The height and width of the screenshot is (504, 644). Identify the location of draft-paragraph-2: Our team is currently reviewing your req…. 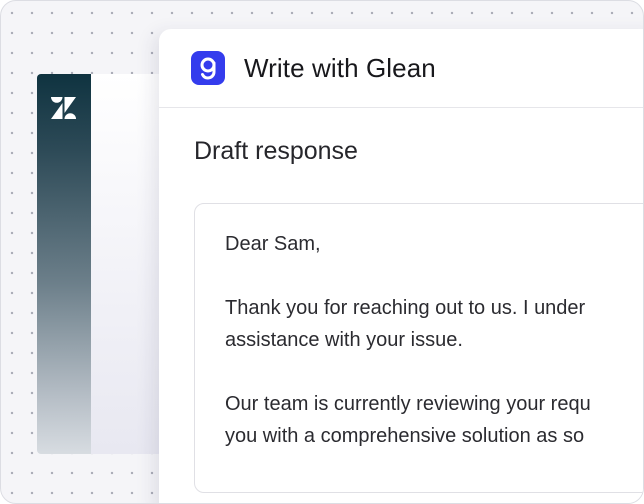
(434, 420).